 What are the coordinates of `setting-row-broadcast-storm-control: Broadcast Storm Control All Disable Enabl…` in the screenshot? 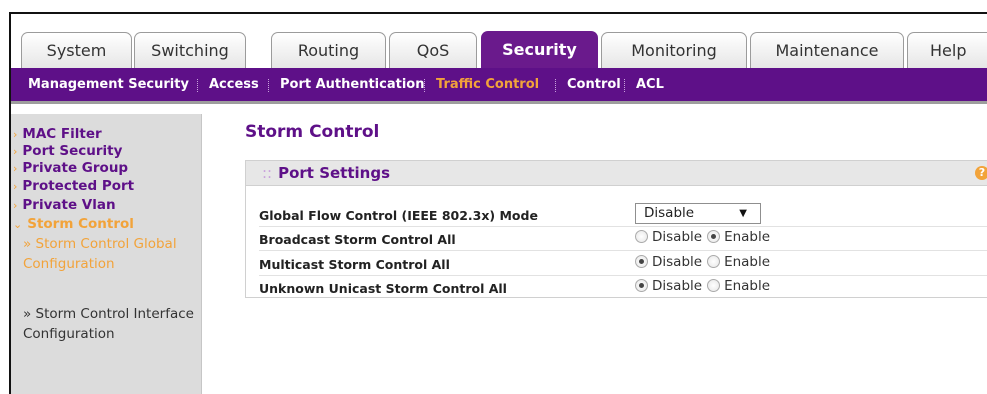 It's located at (623, 239).